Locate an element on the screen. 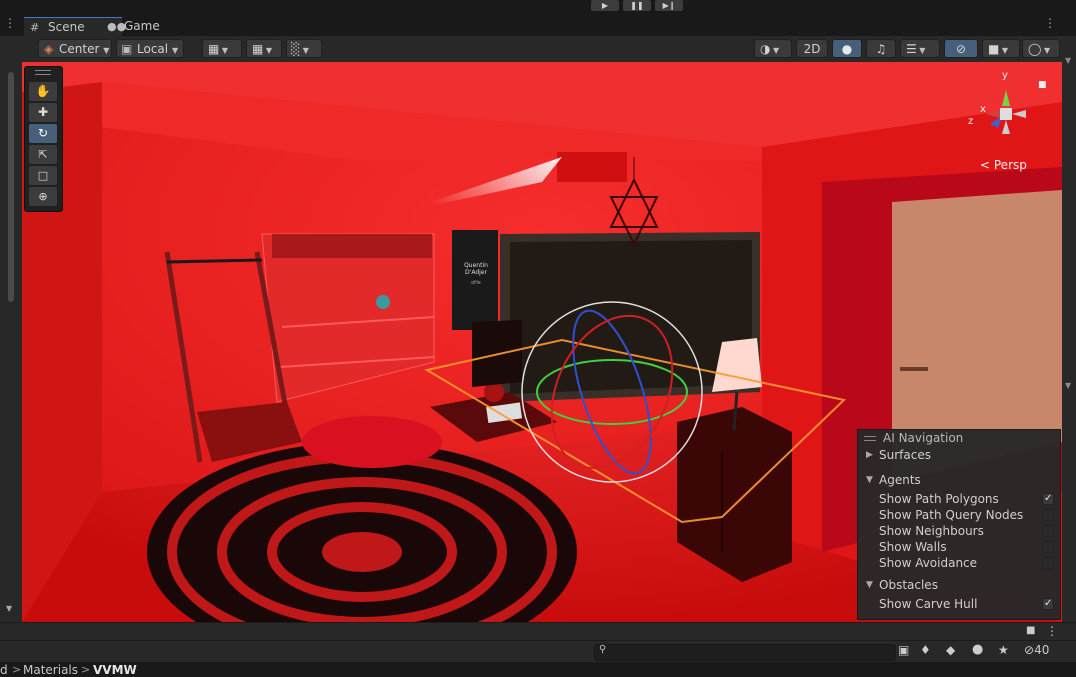  show-path-polygons-checkbox: ✓ is located at coordinates (1048, 499).